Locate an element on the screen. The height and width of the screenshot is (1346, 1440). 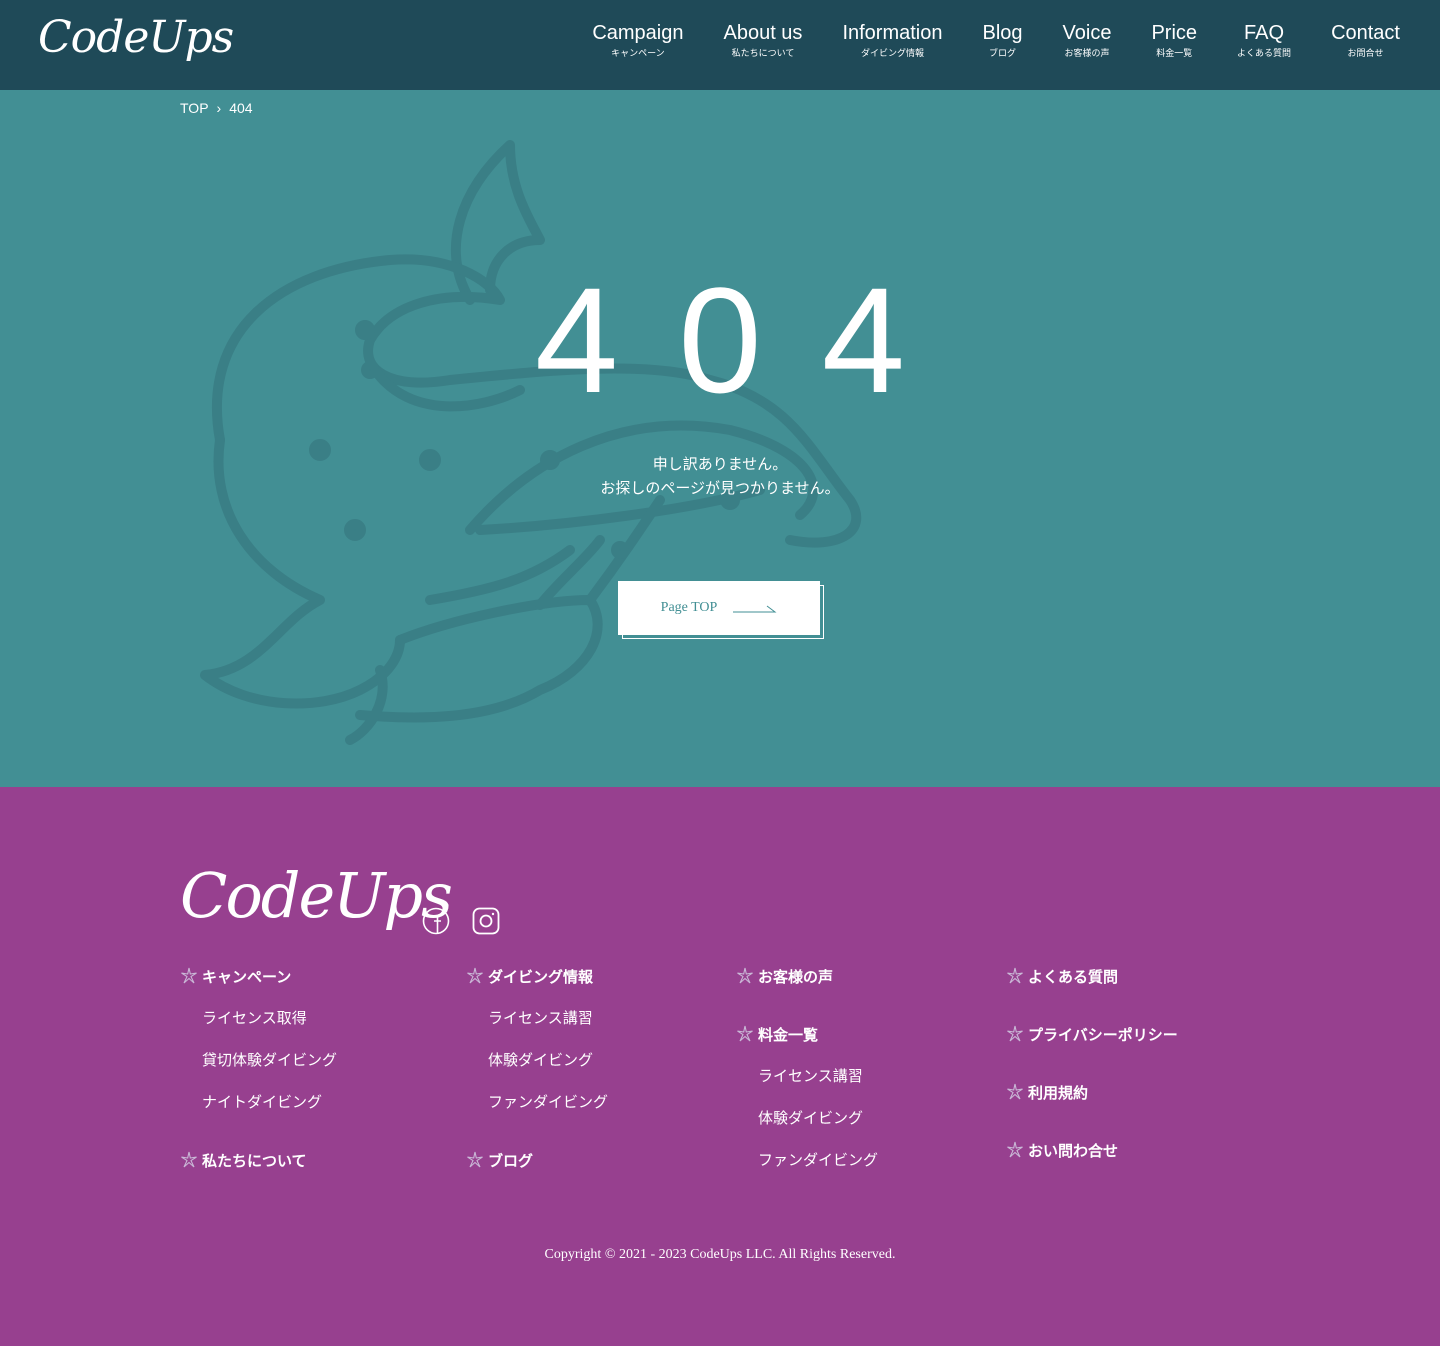
nav-label-en: Price is located at coordinates (1174, 33).